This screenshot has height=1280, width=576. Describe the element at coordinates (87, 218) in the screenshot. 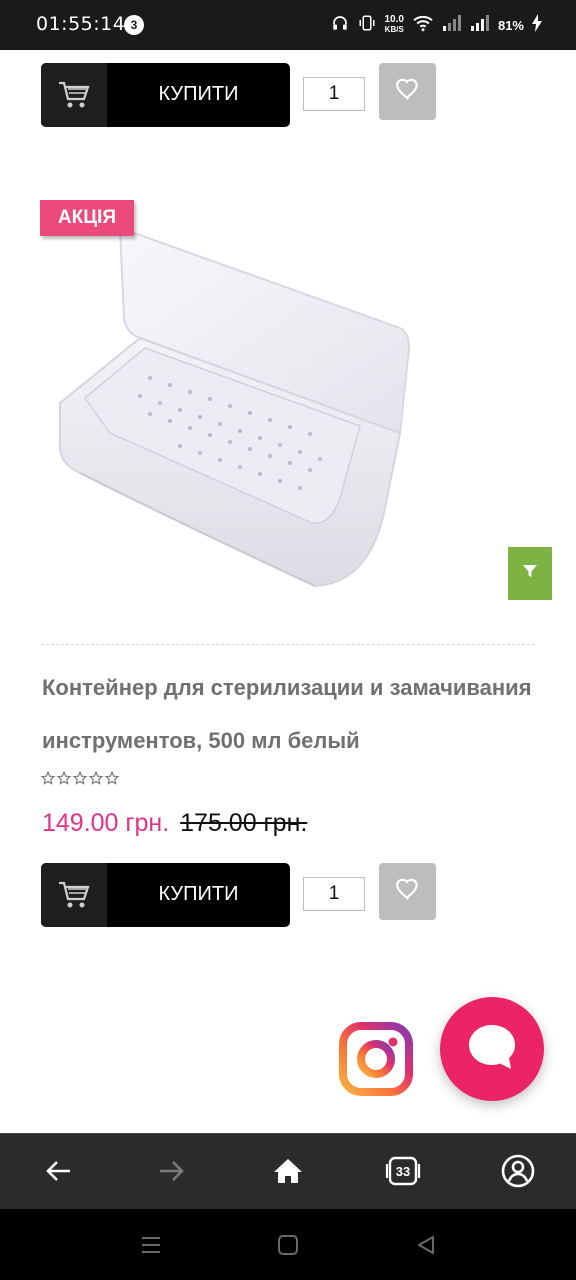

I see `sale-badge: АКЦІЯ` at that location.